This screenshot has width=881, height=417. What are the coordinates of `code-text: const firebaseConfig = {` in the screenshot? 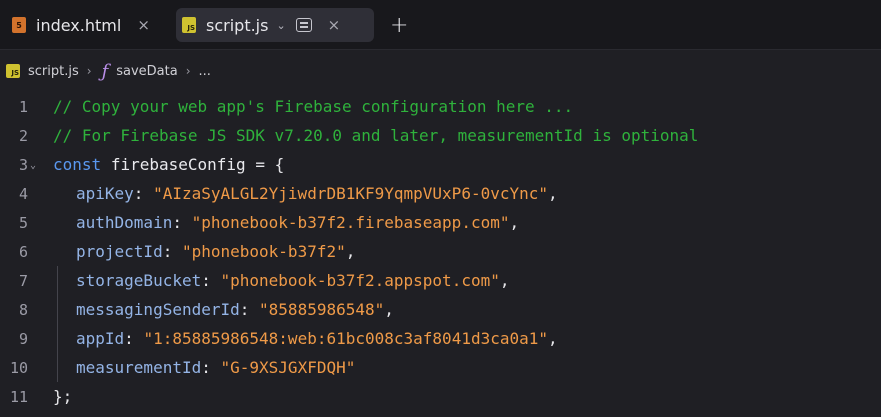 It's located at (168, 164).